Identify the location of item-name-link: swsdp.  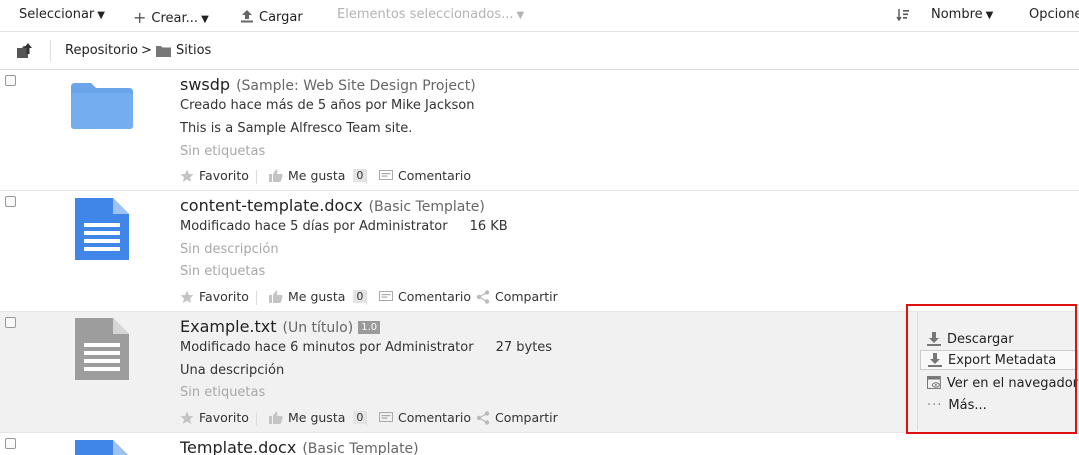
(205, 84).